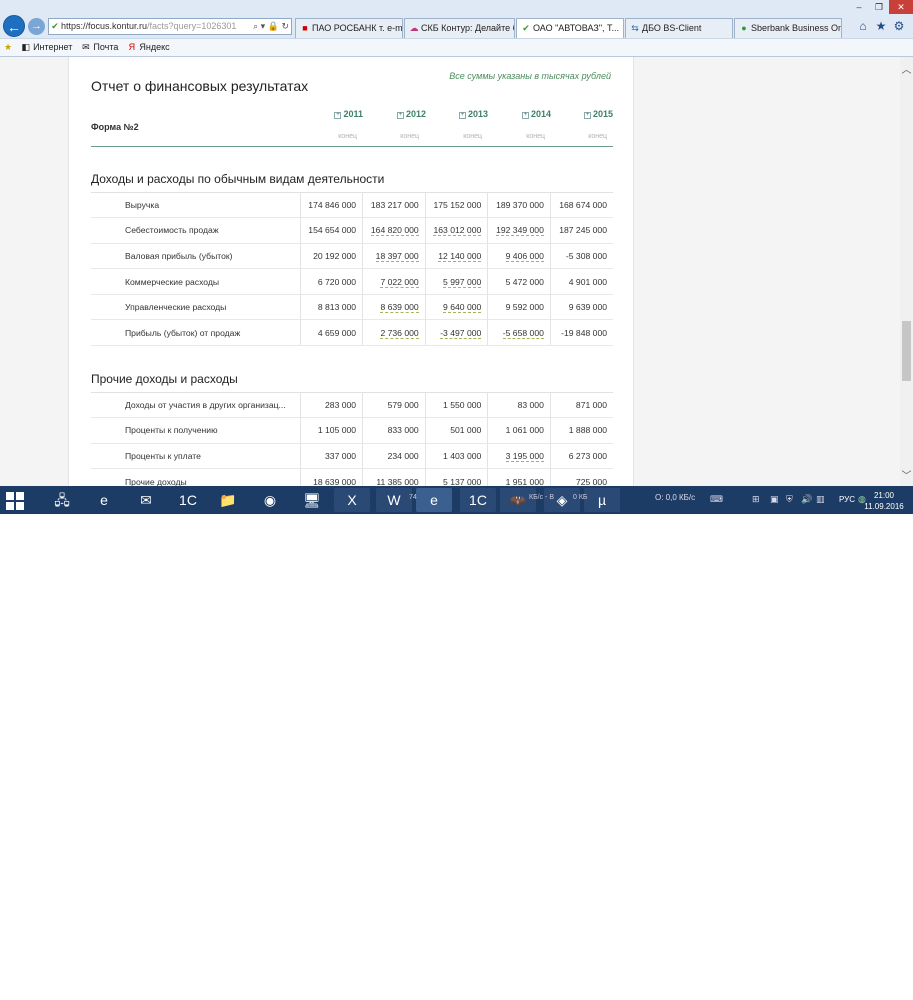  I want to click on tray-app-icon: ▣, so click(774, 499).